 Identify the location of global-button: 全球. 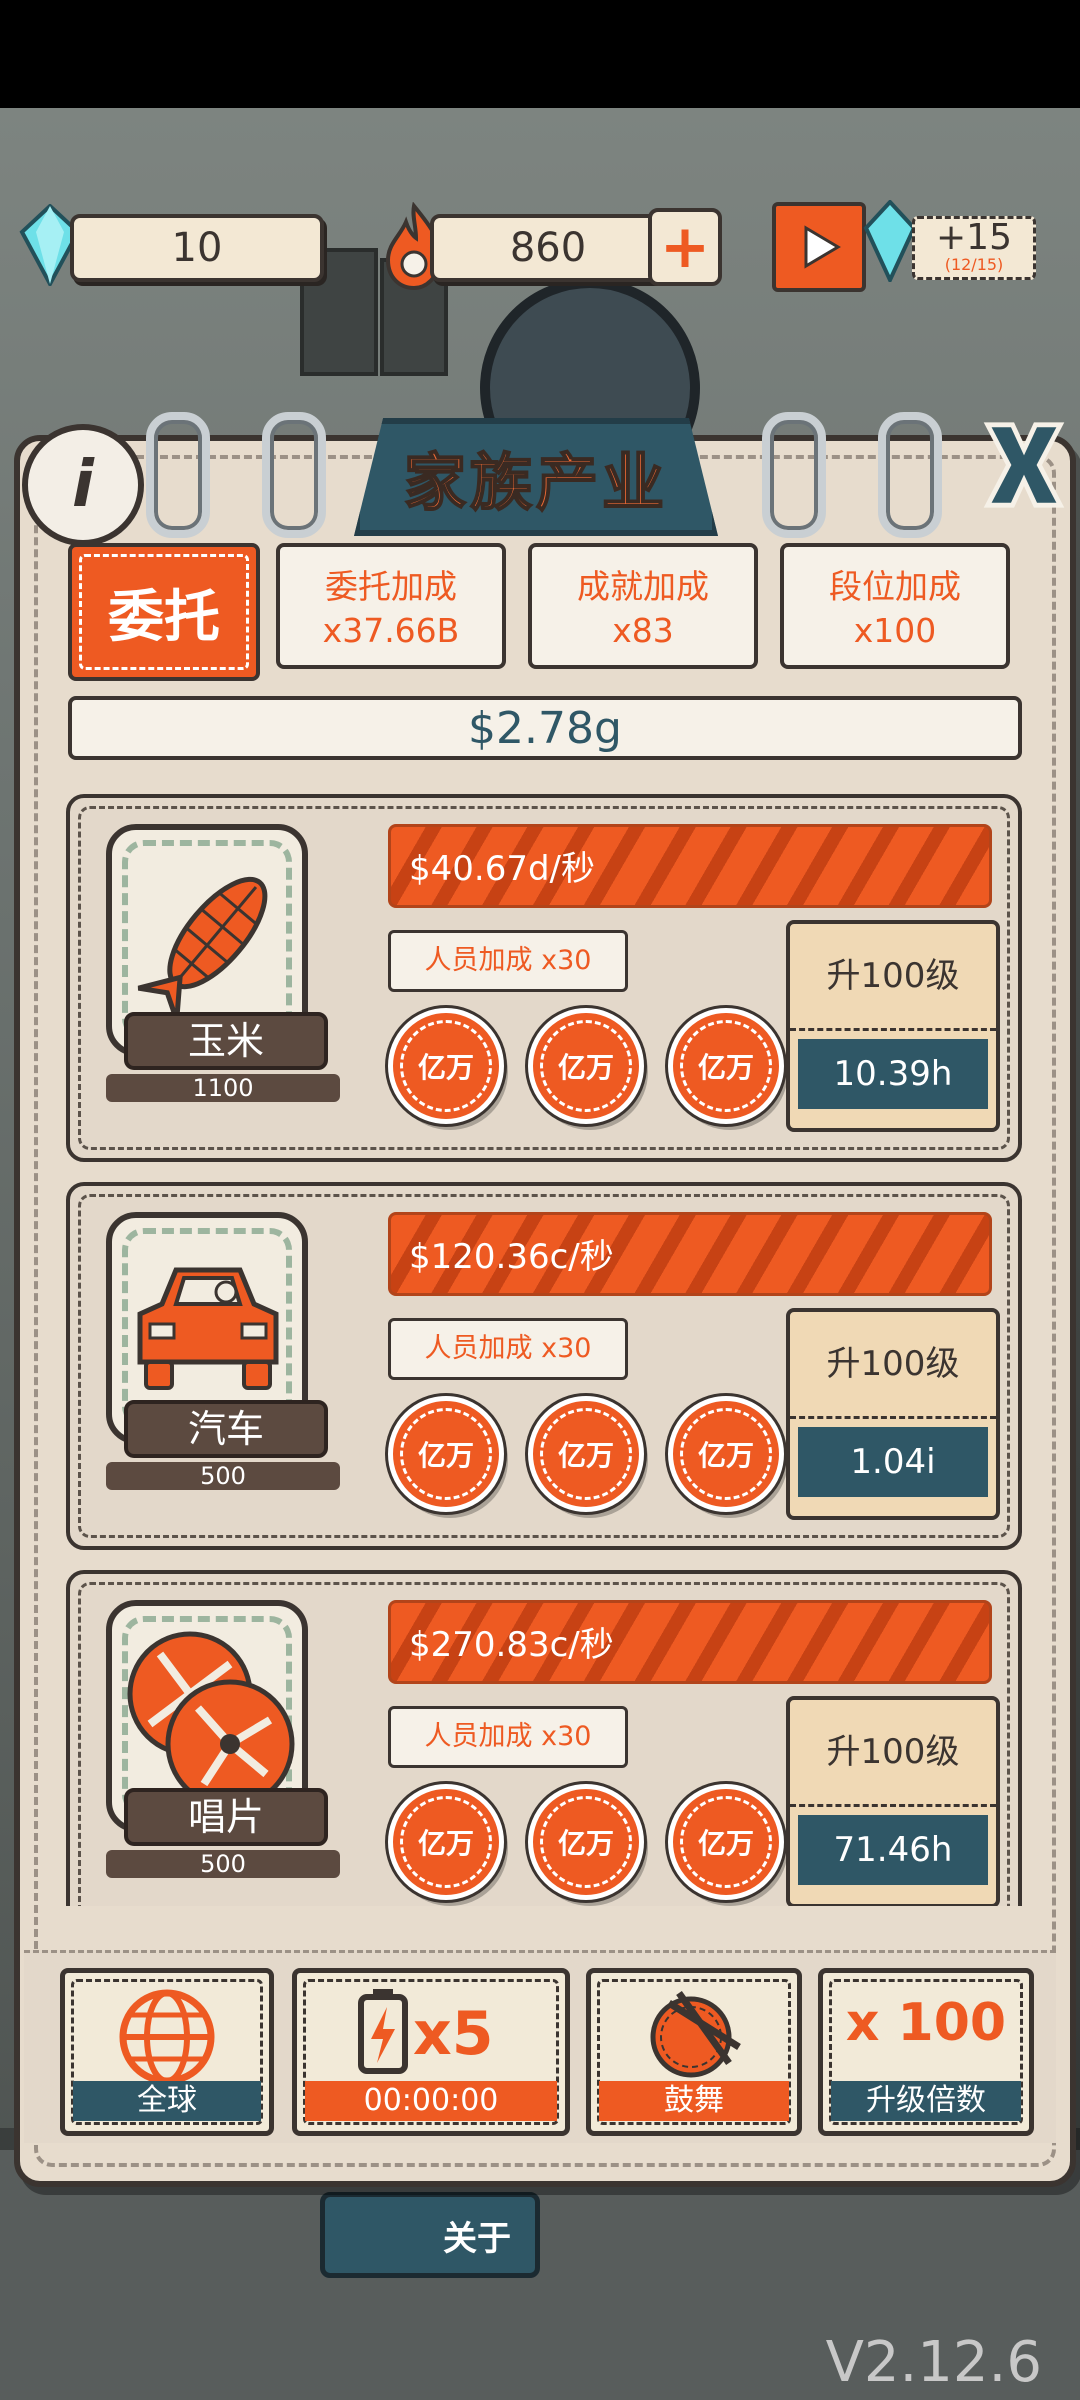
(167, 2052).